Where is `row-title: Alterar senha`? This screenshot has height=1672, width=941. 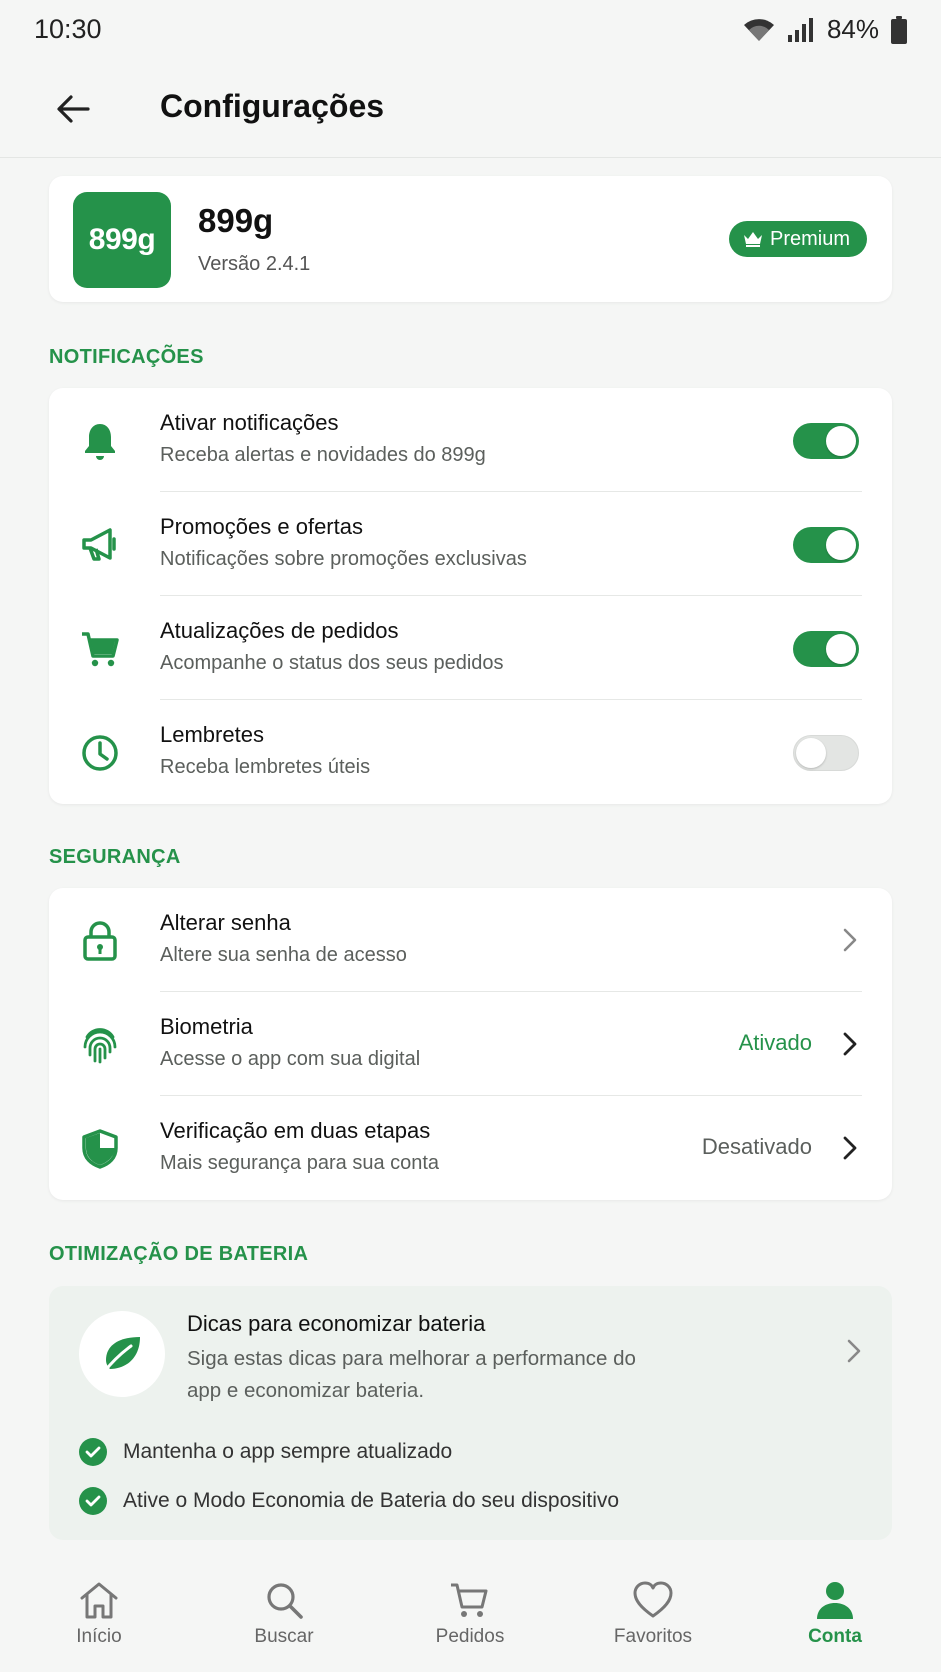 row-title: Alterar senha is located at coordinates (225, 922).